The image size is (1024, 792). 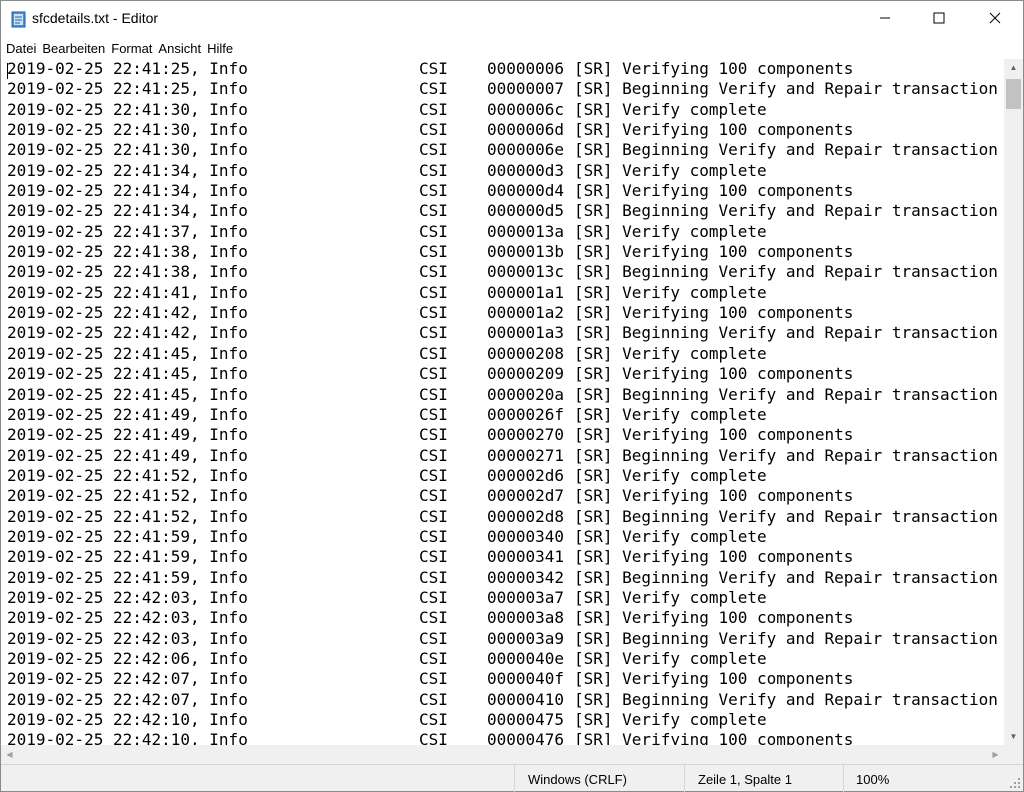 I want to click on menu-ansicht: Ansicht, so click(x=179, y=48).